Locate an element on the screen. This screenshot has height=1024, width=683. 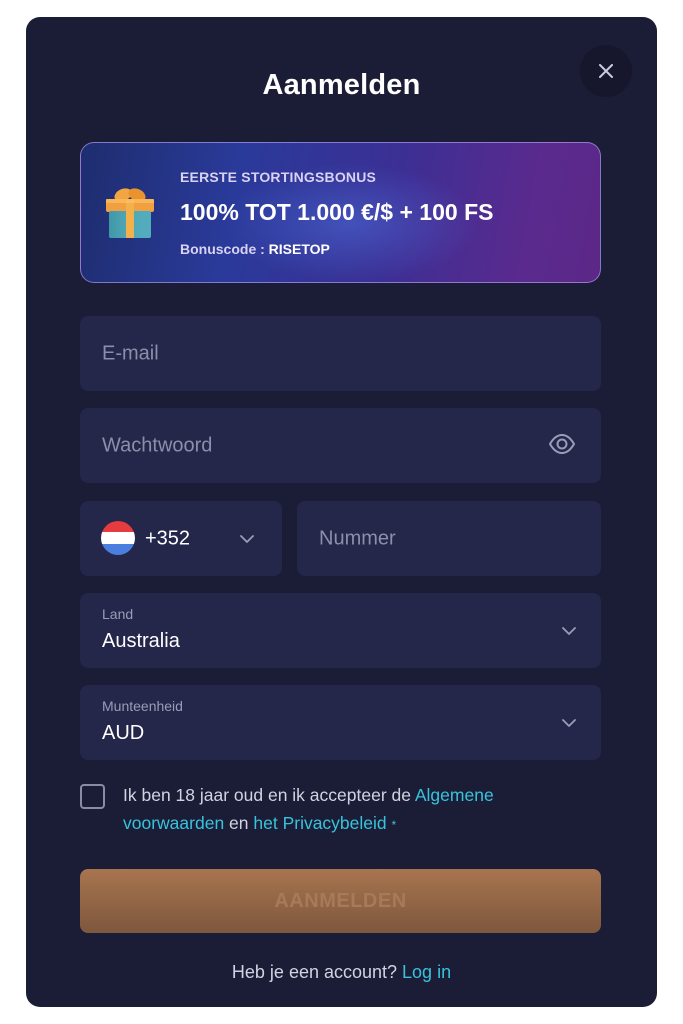
country-code-select: +352 is located at coordinates (181, 538).